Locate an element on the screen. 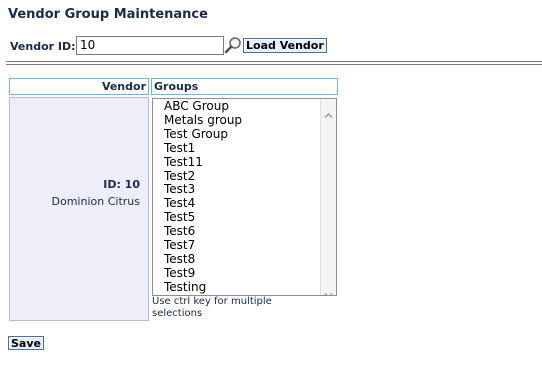 This screenshot has height=378, width=542. group-option: Test1 is located at coordinates (203, 148).